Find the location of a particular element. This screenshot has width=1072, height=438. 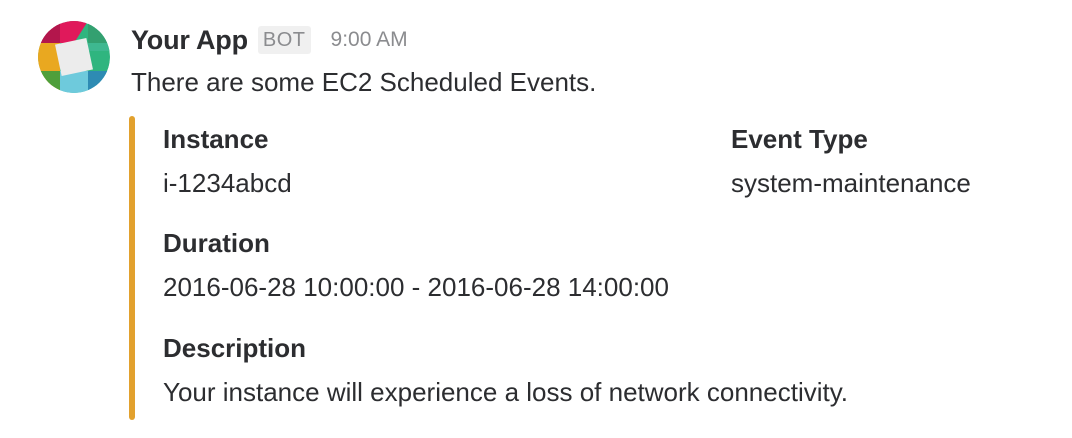

field-event-type: Event Type system-maintenance is located at coordinates (851, 161).